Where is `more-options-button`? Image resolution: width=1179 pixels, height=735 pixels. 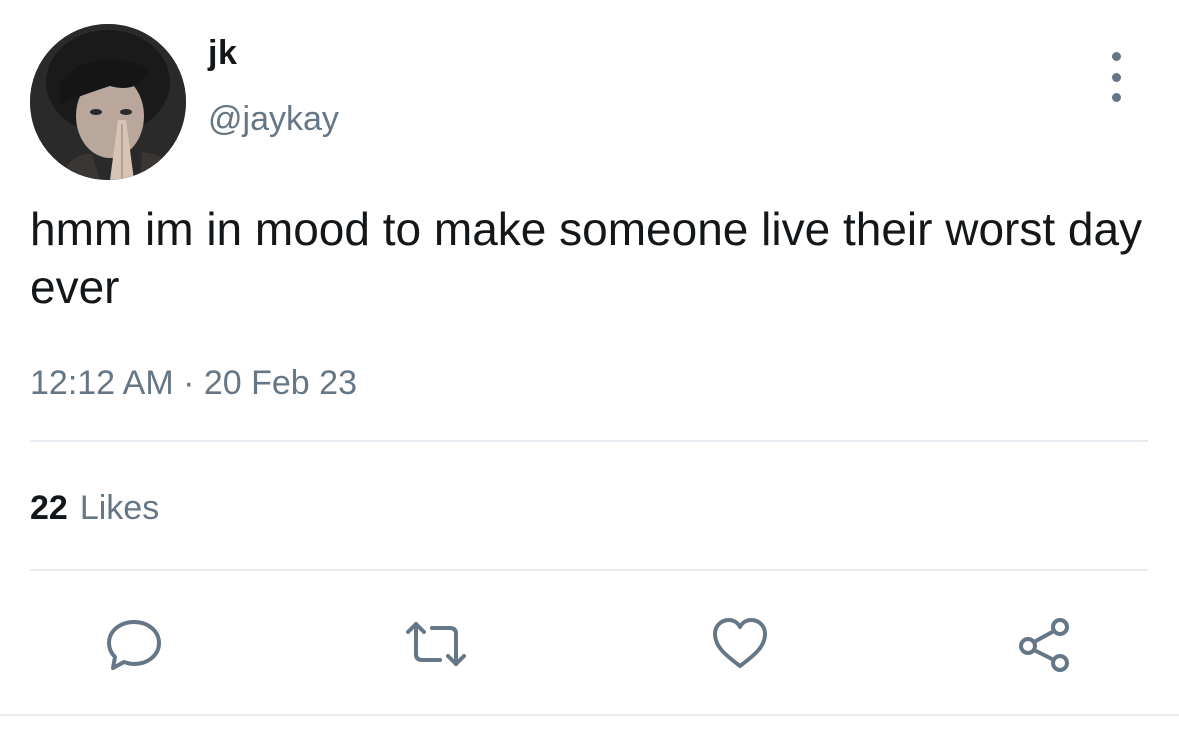
more-options-button is located at coordinates (1116, 77).